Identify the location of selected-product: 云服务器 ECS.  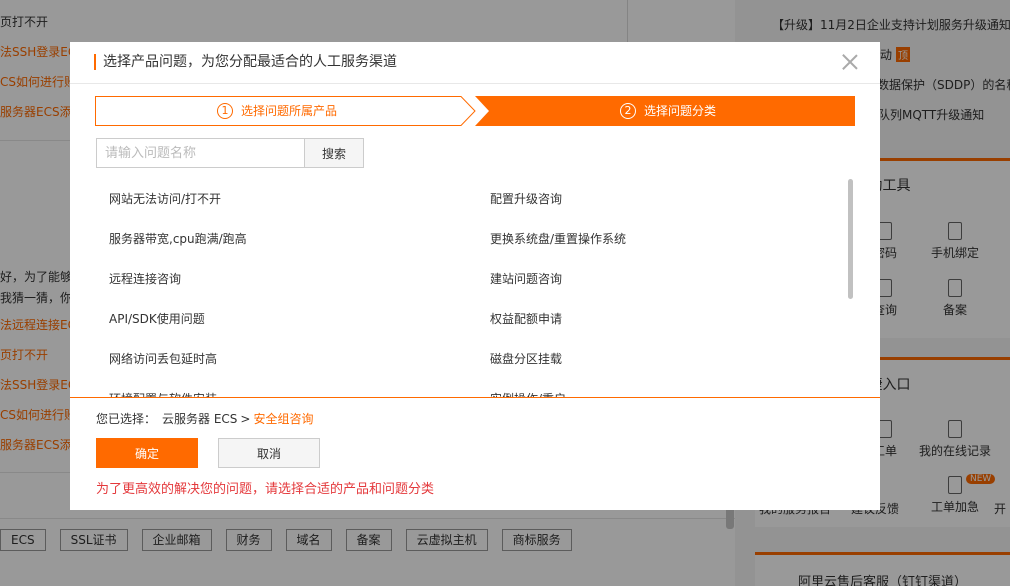
(200, 419).